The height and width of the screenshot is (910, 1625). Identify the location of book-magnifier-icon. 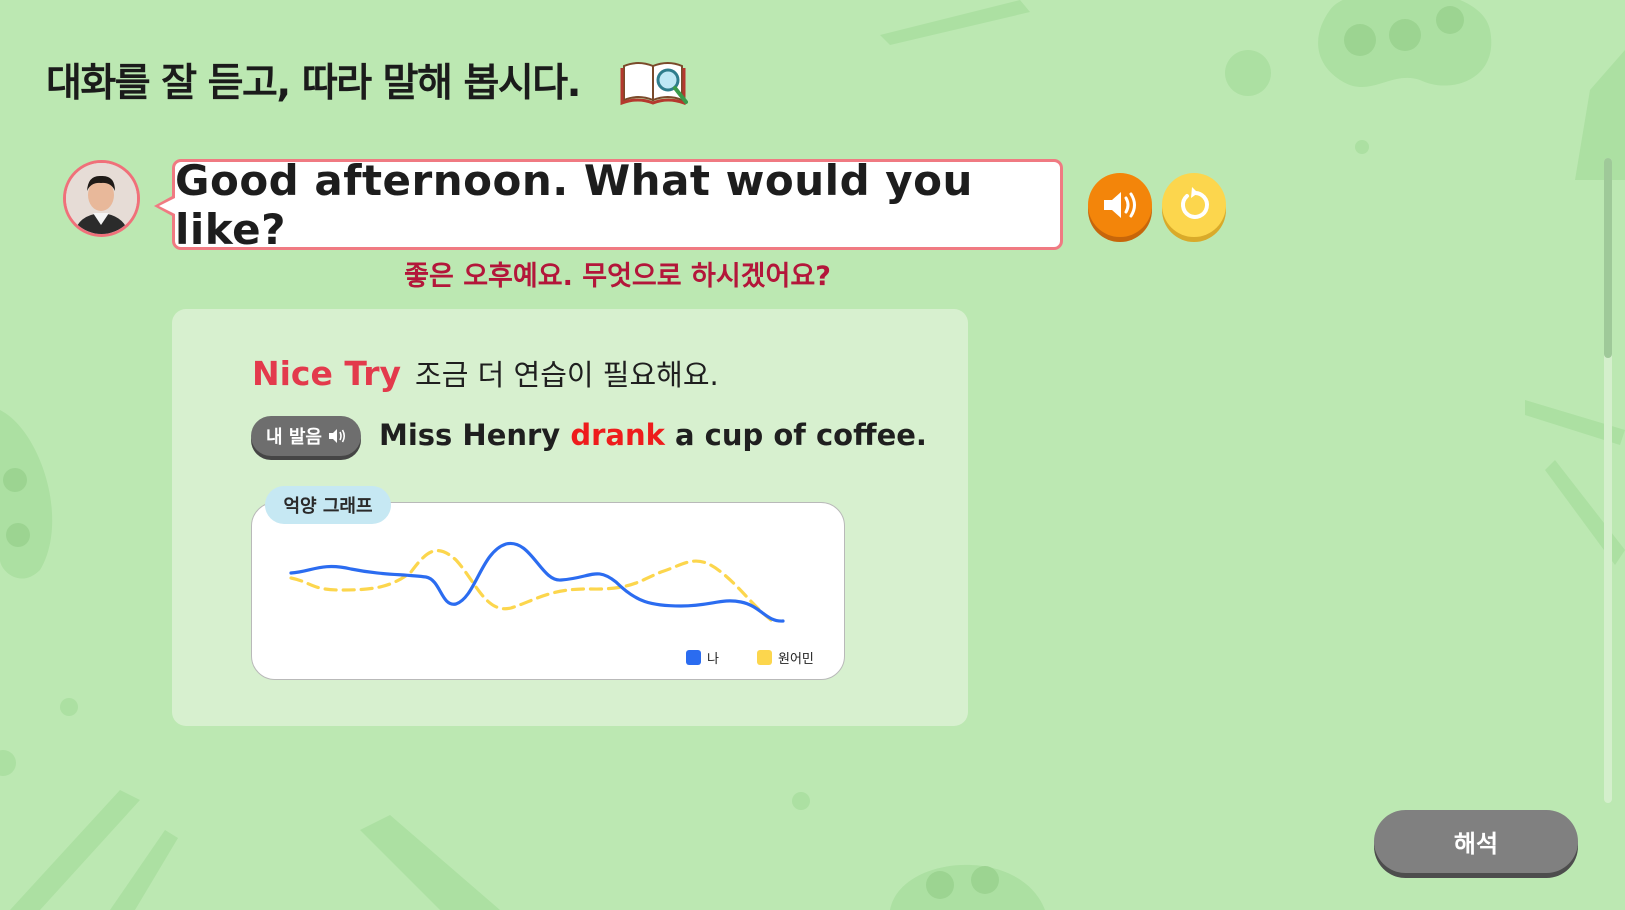
(654, 83).